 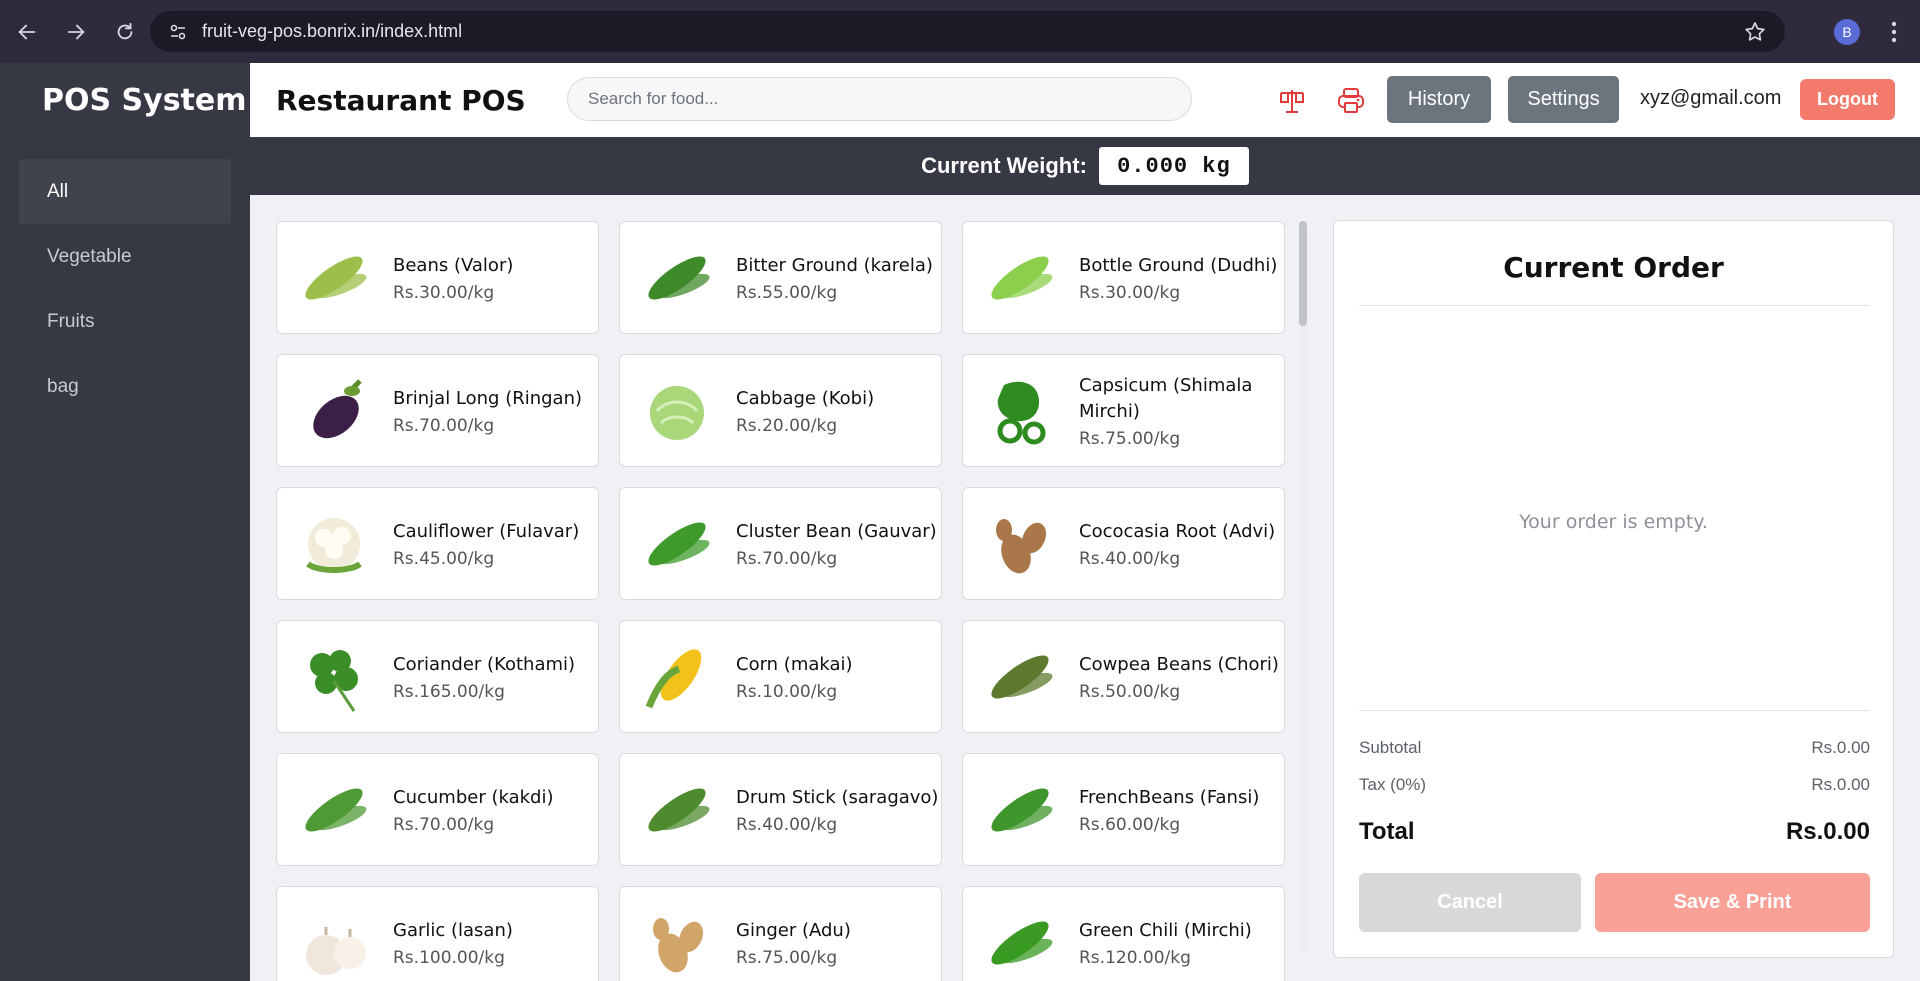 What do you see at coordinates (1020, 411) in the screenshot?
I see `capsicum-icon` at bounding box center [1020, 411].